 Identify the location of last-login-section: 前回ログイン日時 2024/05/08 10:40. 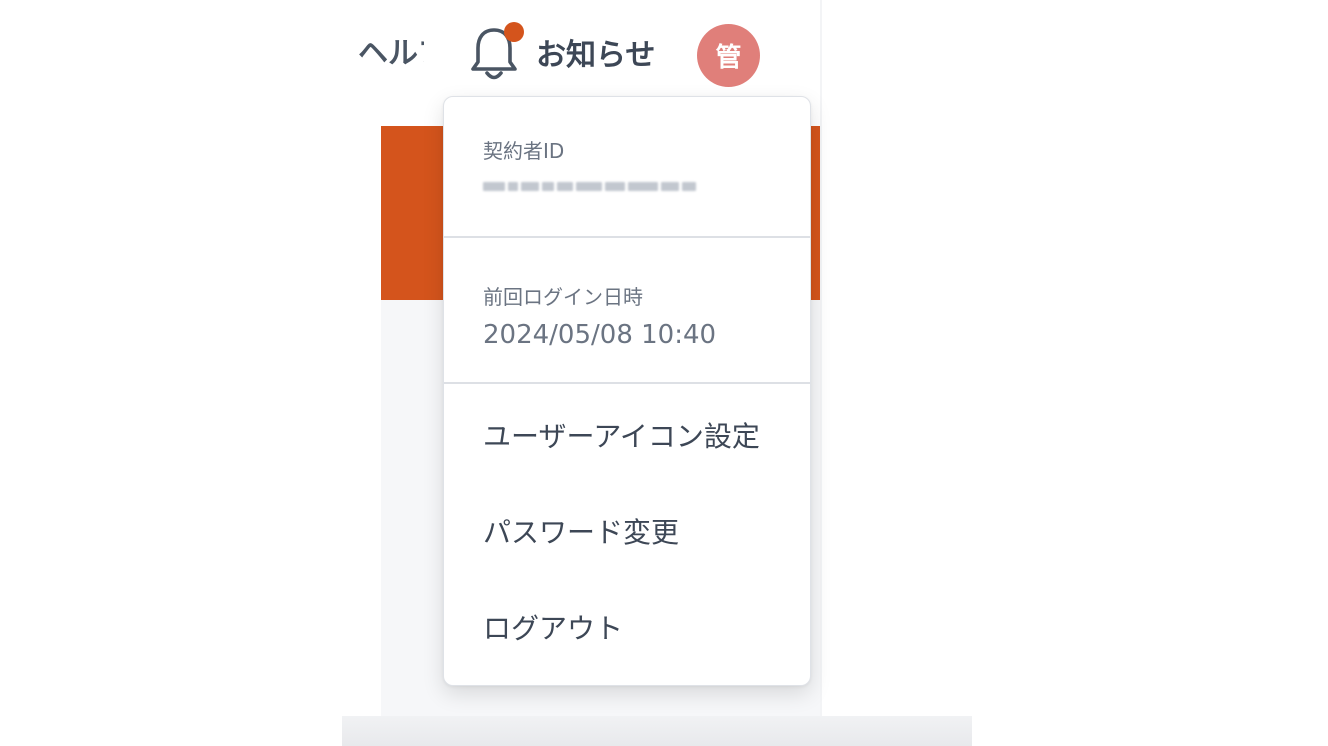
(627, 315).